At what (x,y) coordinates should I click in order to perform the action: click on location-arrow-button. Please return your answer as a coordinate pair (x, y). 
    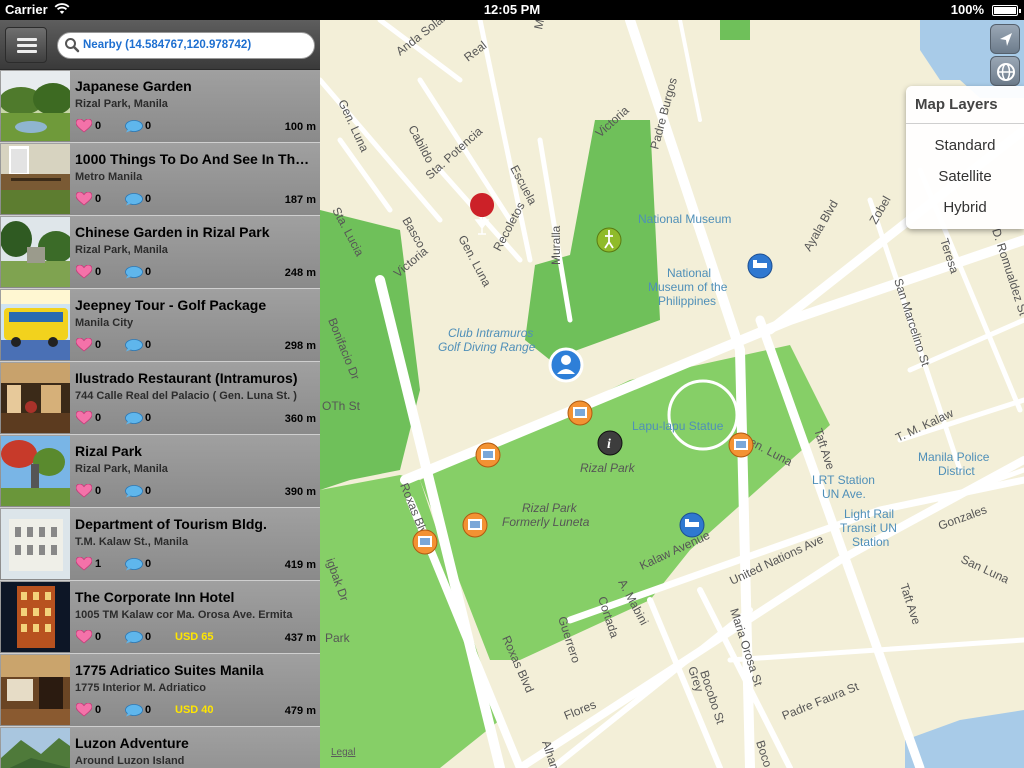
    Looking at the image, I should click on (1005, 39).